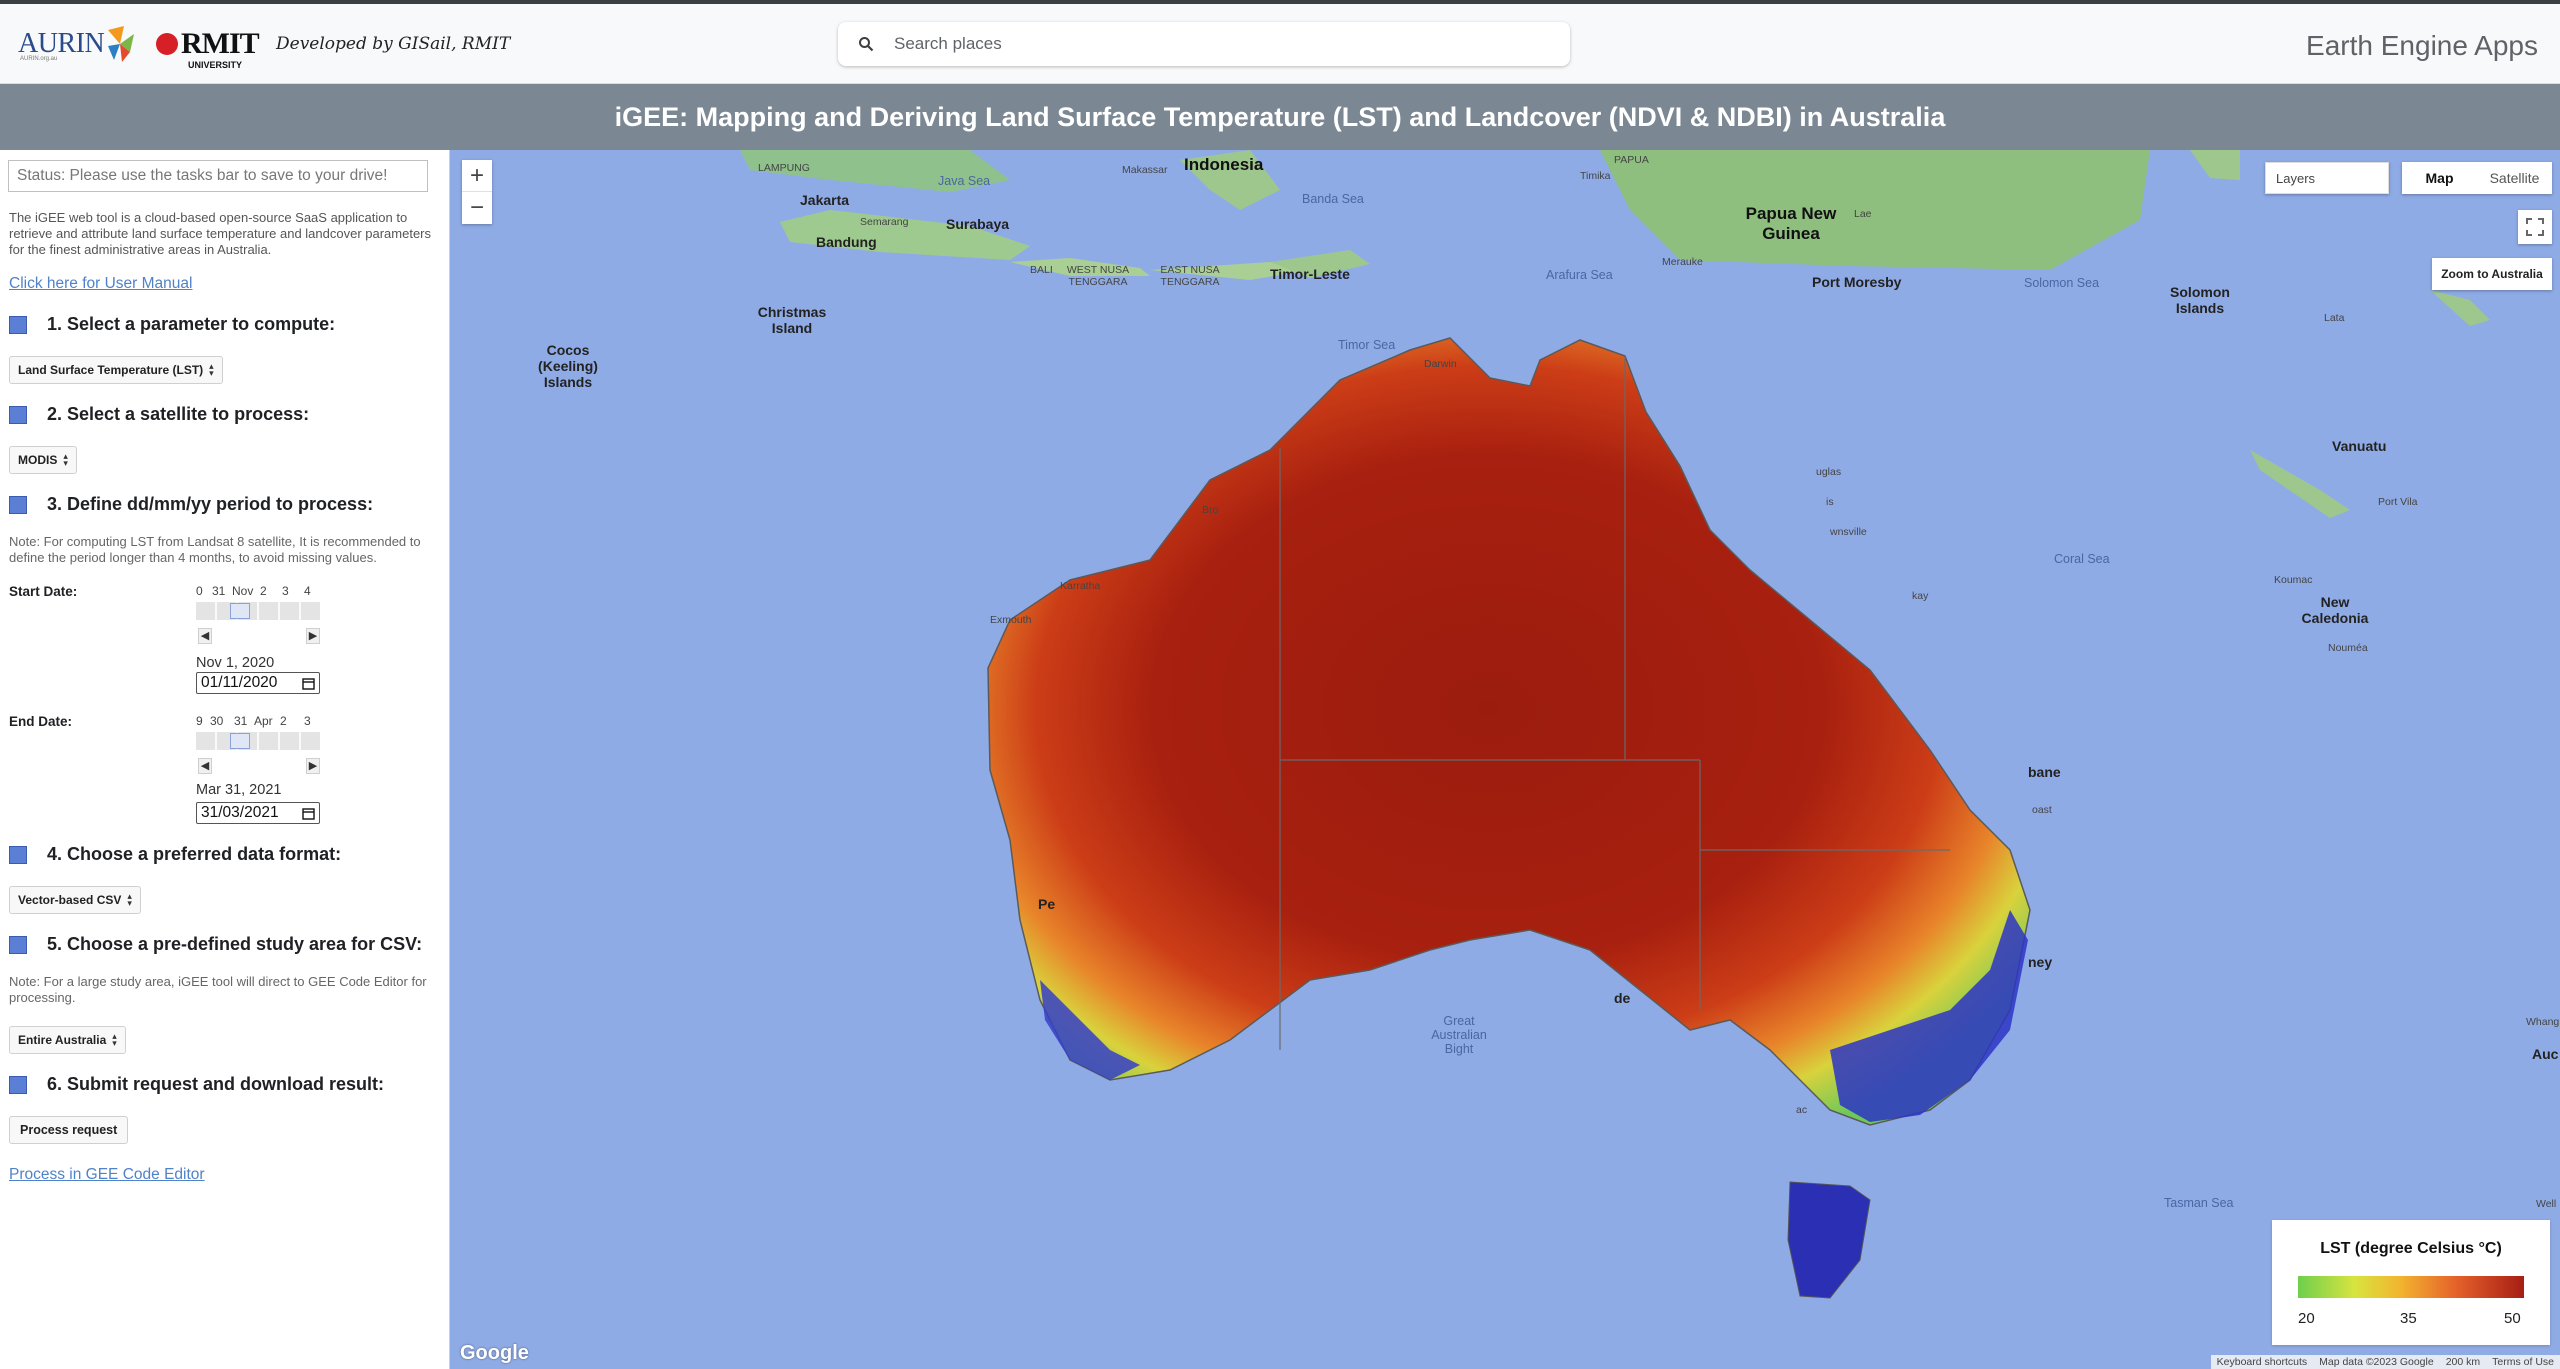 Image resolution: width=2560 pixels, height=1369 pixels. I want to click on satellite-select: MODIS ▴ ▾, so click(43, 460).